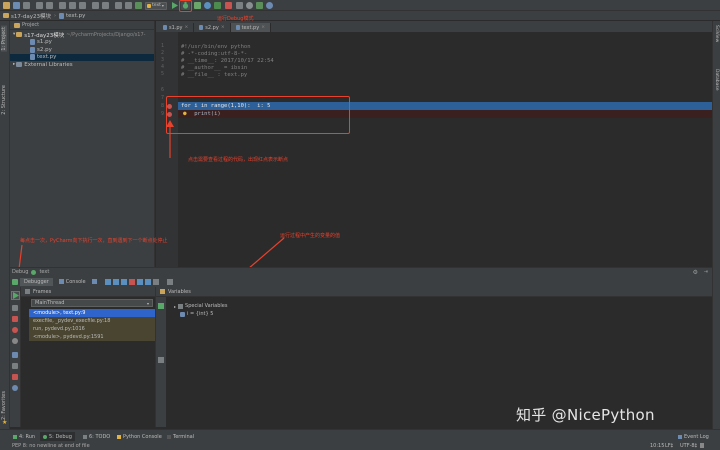  Describe the element at coordinates (139, 436) in the screenshot. I see `tab-python-console: Python Console` at that location.